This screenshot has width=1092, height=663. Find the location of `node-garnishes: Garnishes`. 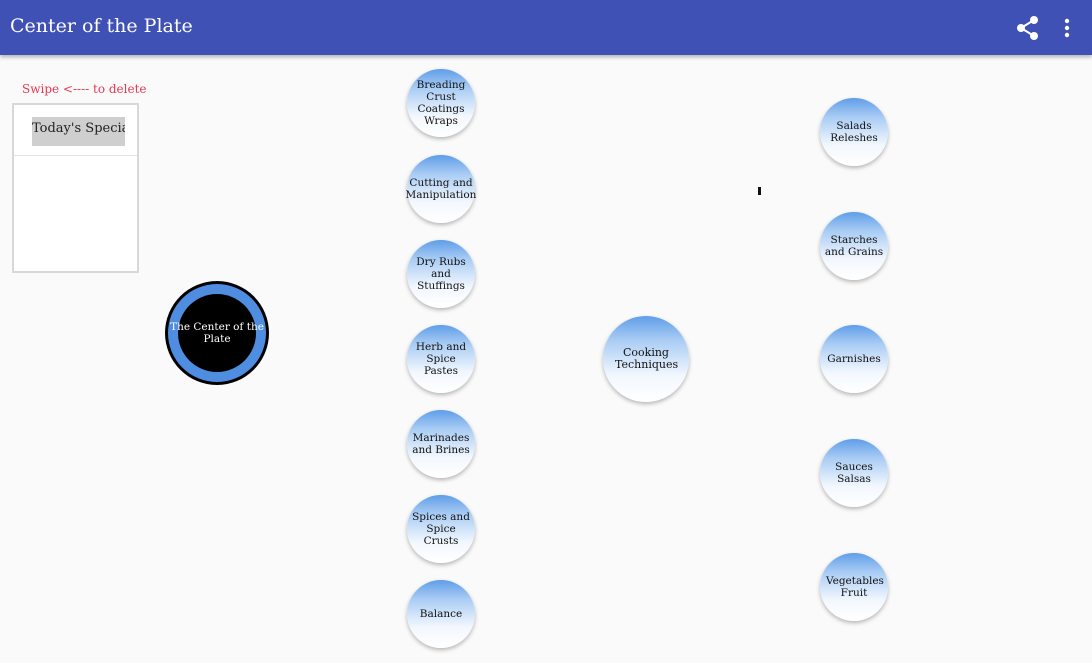

node-garnishes: Garnishes is located at coordinates (854, 359).